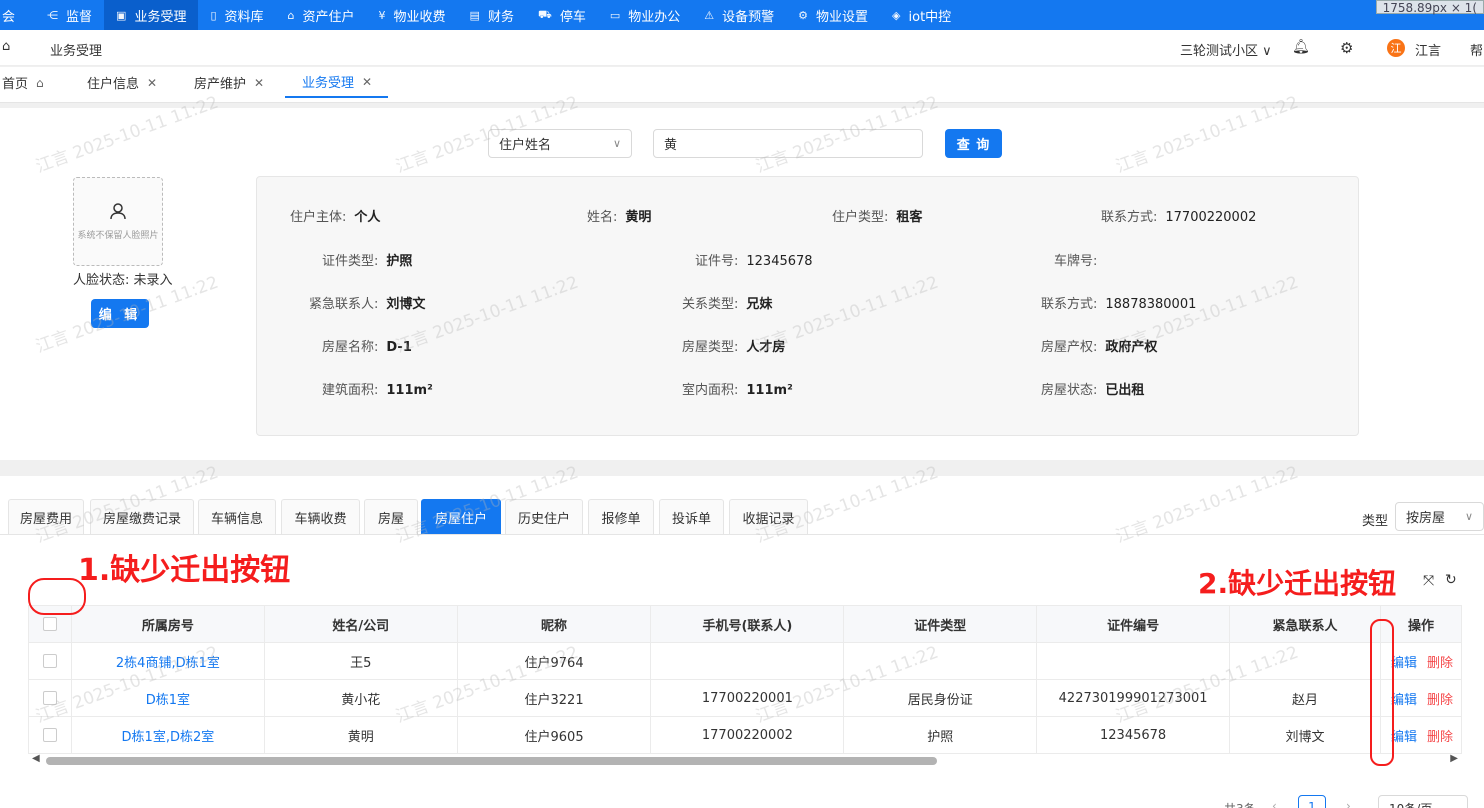  What do you see at coordinates (1476, 49) in the screenshot?
I see `help-link: 帮` at bounding box center [1476, 49].